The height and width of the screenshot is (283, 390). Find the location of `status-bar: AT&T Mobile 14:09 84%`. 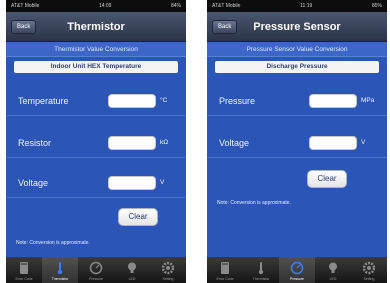

status-bar: AT&T Mobile 14:09 84% is located at coordinates (96, 6).